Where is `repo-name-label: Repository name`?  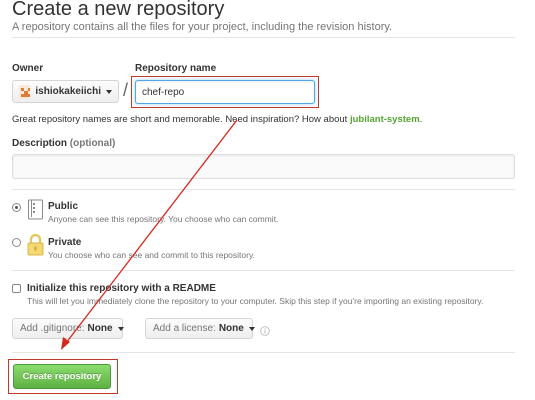
repo-name-label: Repository name is located at coordinates (176, 68).